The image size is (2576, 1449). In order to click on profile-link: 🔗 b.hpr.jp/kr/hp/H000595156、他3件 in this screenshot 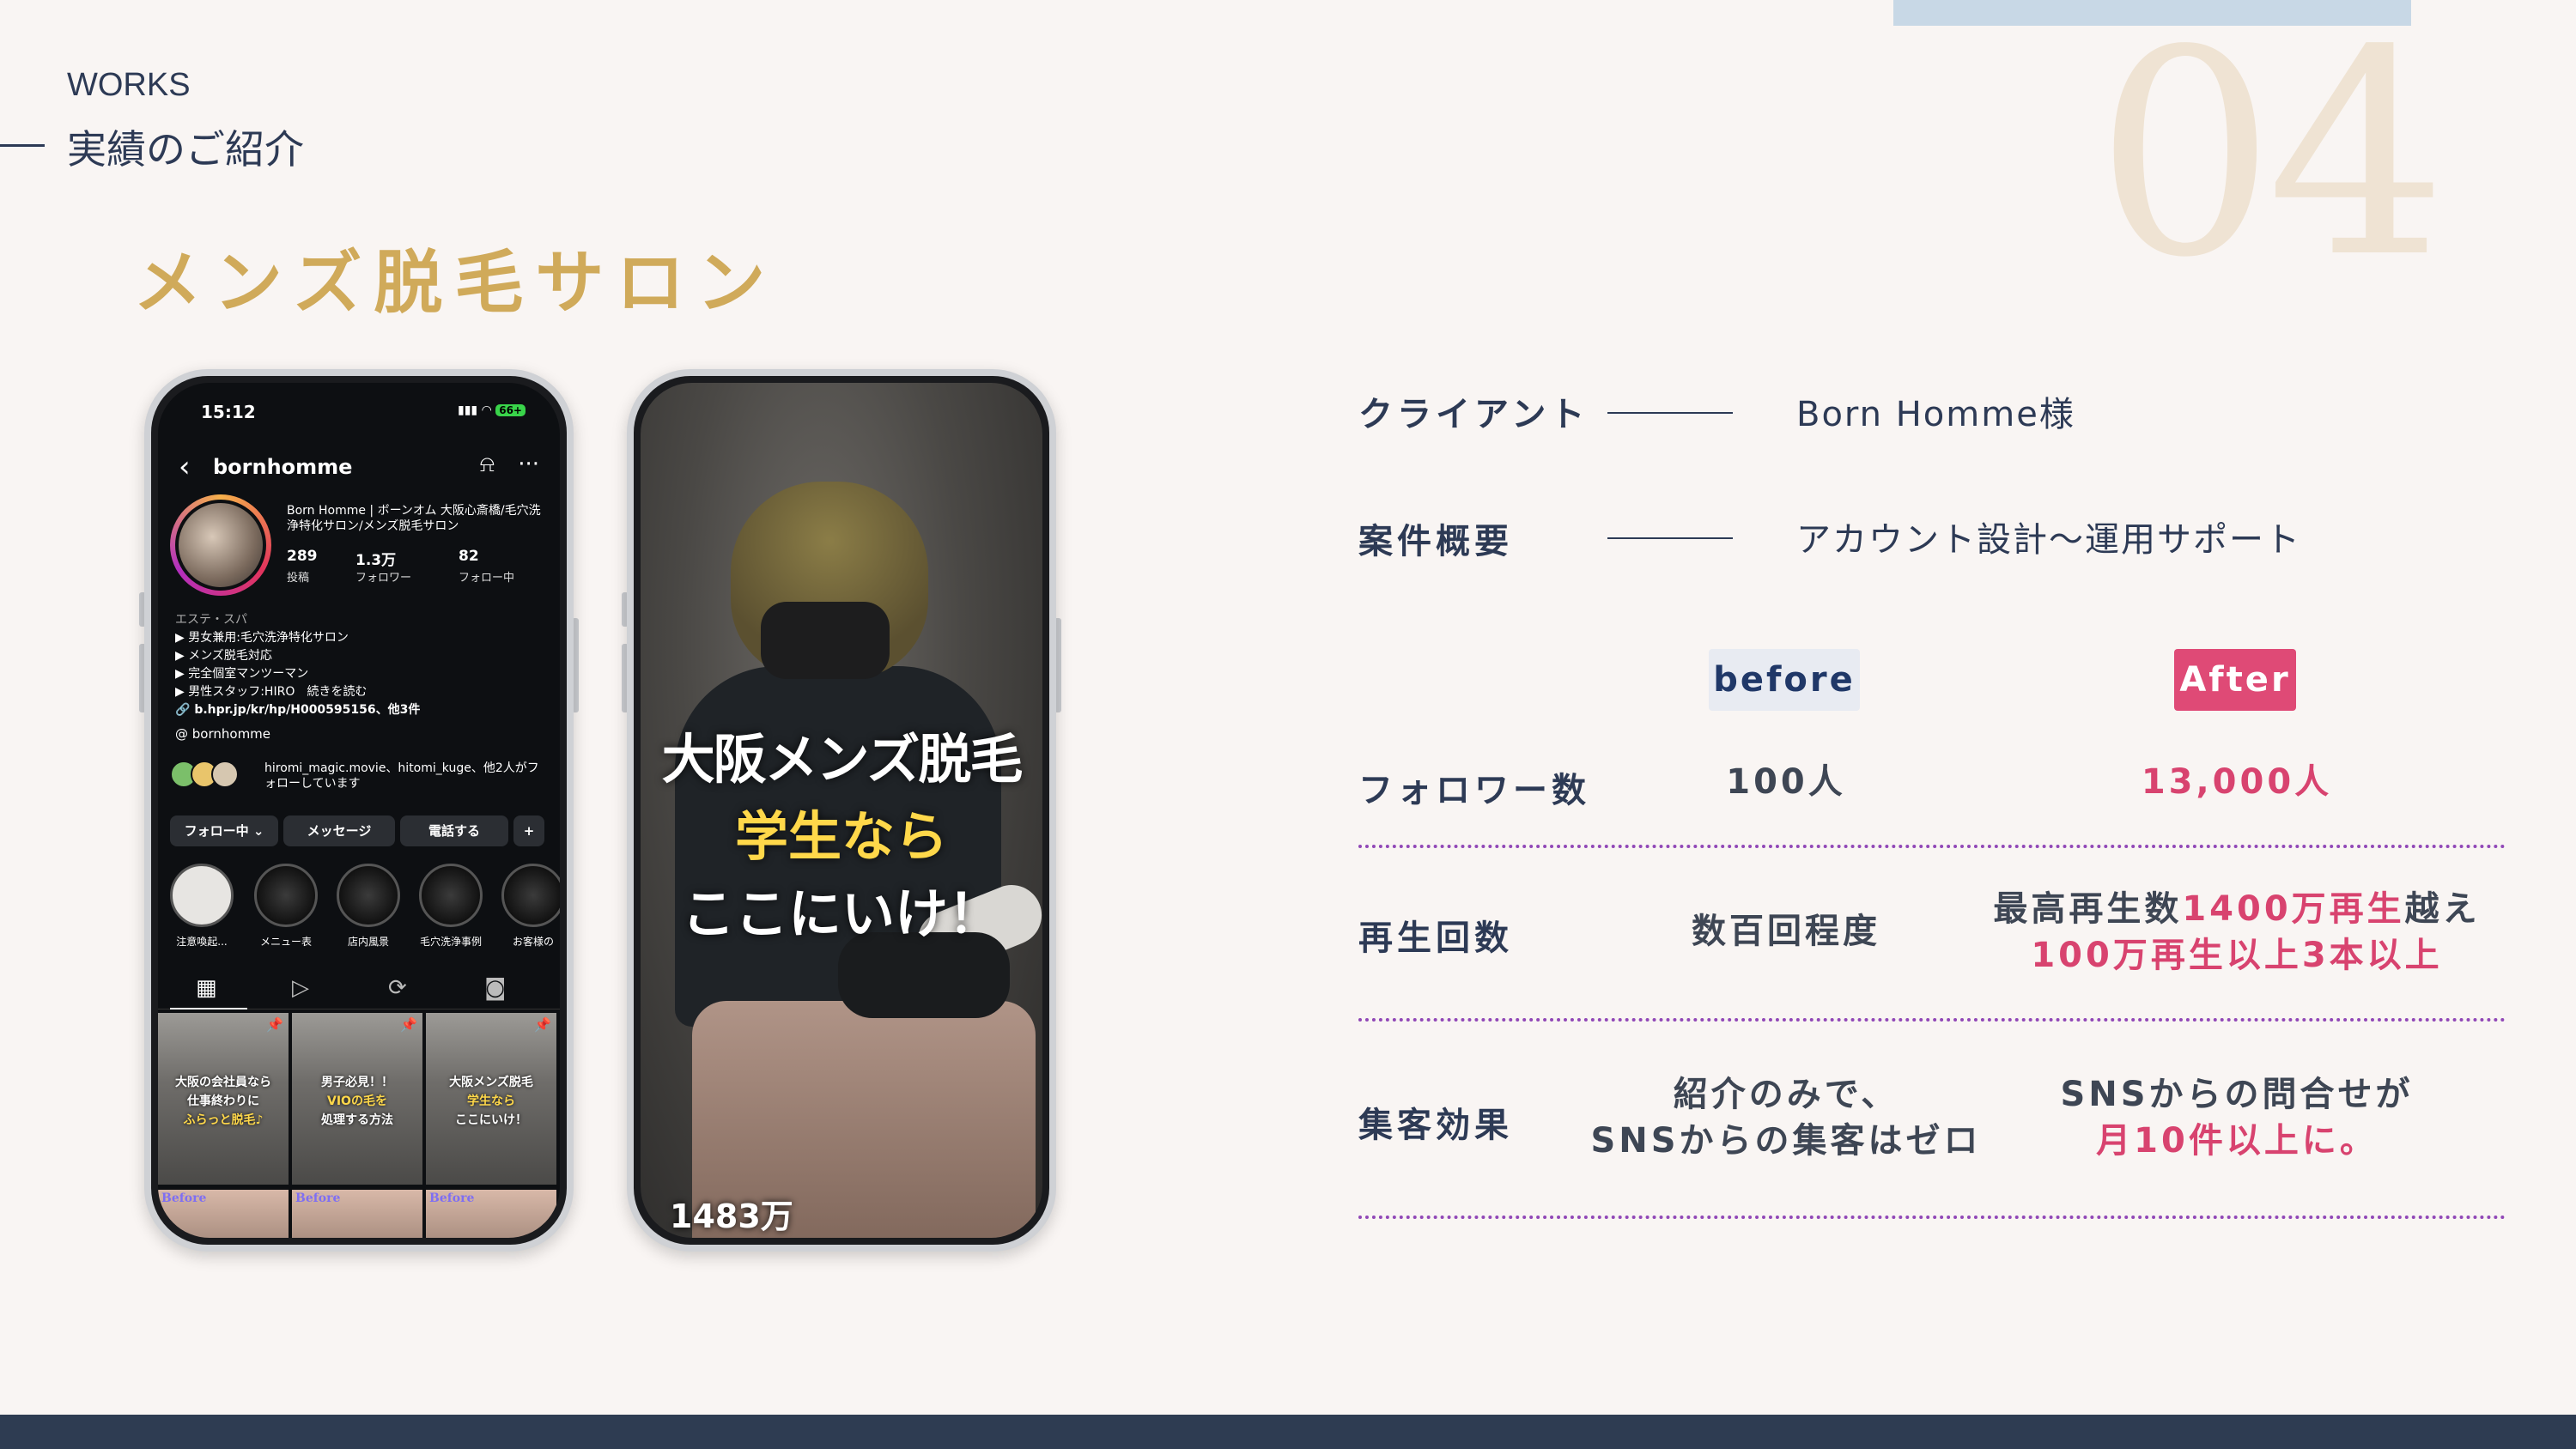, I will do `click(355, 710)`.